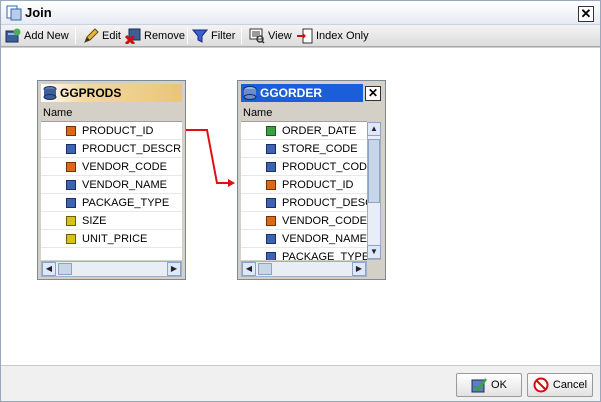 The height and width of the screenshot is (402, 601). I want to click on cancel-icon, so click(541, 385).